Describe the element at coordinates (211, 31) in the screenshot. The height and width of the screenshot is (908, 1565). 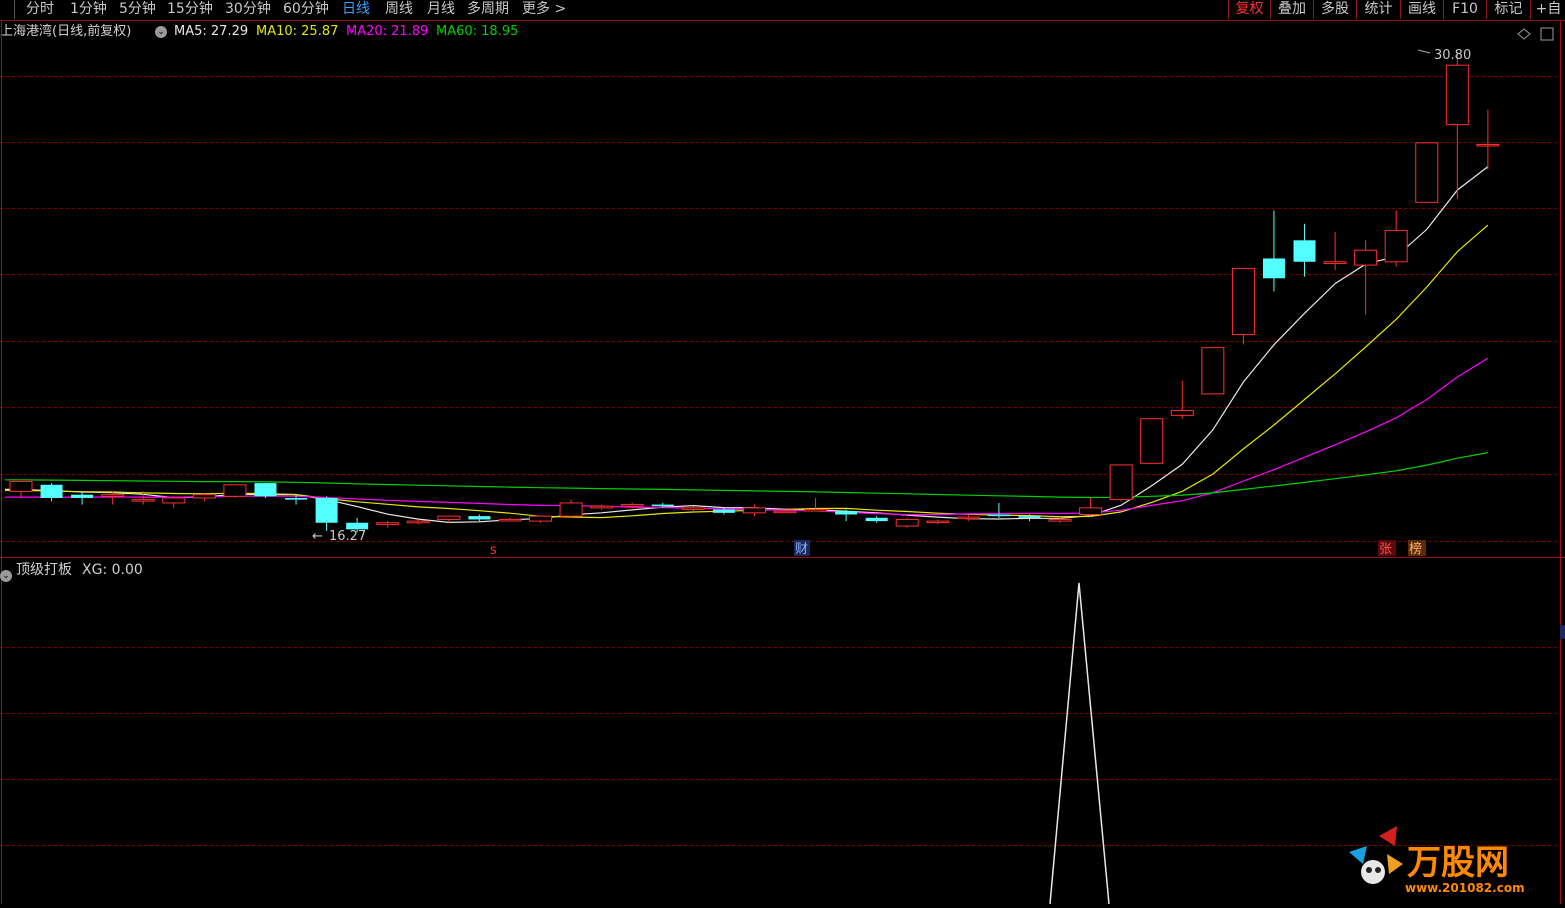
I see `ma5-label: MA5: 27.29` at that location.